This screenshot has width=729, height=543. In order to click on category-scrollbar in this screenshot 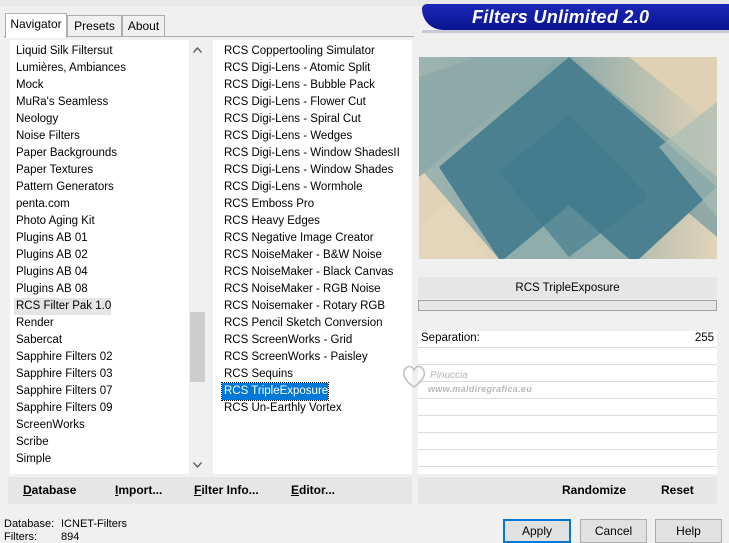, I will do `click(197, 257)`.